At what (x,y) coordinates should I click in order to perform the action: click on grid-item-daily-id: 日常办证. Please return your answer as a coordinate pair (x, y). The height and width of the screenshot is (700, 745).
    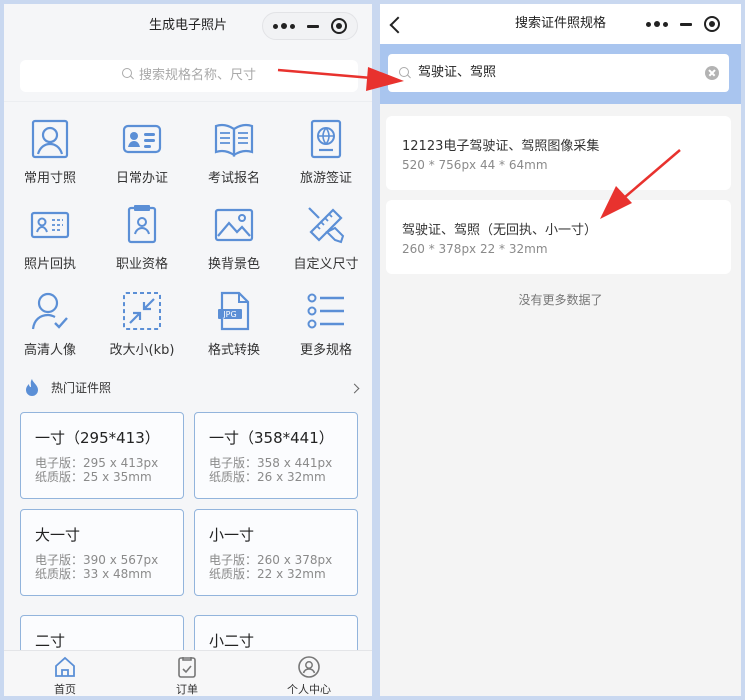
    Looking at the image, I should click on (142, 154).